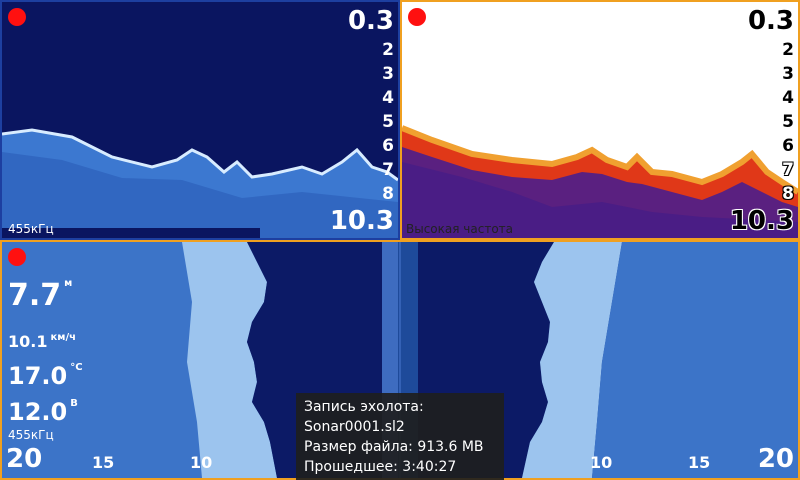 The height and width of the screenshot is (480, 800). I want to click on depth-unit: м, so click(68, 283).